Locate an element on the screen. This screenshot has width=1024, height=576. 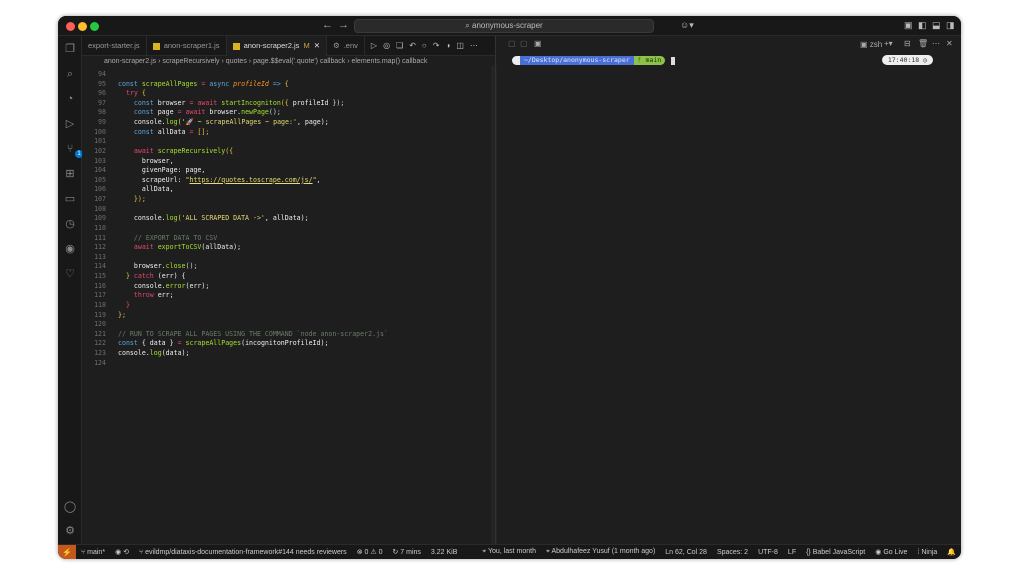
code-line: 119}; is located at coordinates (288, 316).